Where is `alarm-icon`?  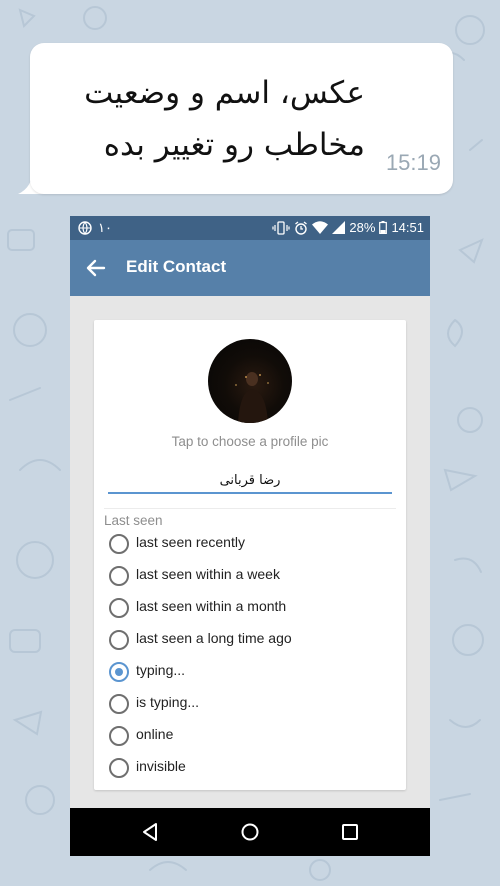
alarm-icon is located at coordinates (301, 227).